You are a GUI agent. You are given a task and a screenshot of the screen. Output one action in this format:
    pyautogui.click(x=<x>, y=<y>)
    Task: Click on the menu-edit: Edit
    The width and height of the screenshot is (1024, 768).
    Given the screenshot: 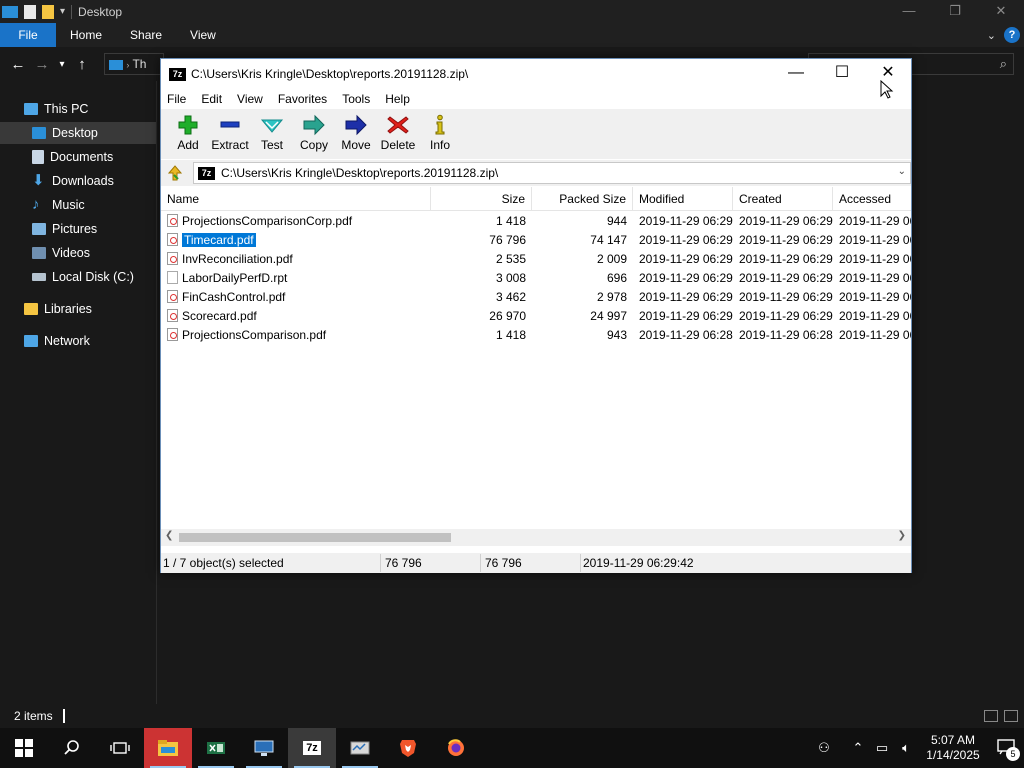 What is the action you would take?
    pyautogui.click(x=211, y=99)
    